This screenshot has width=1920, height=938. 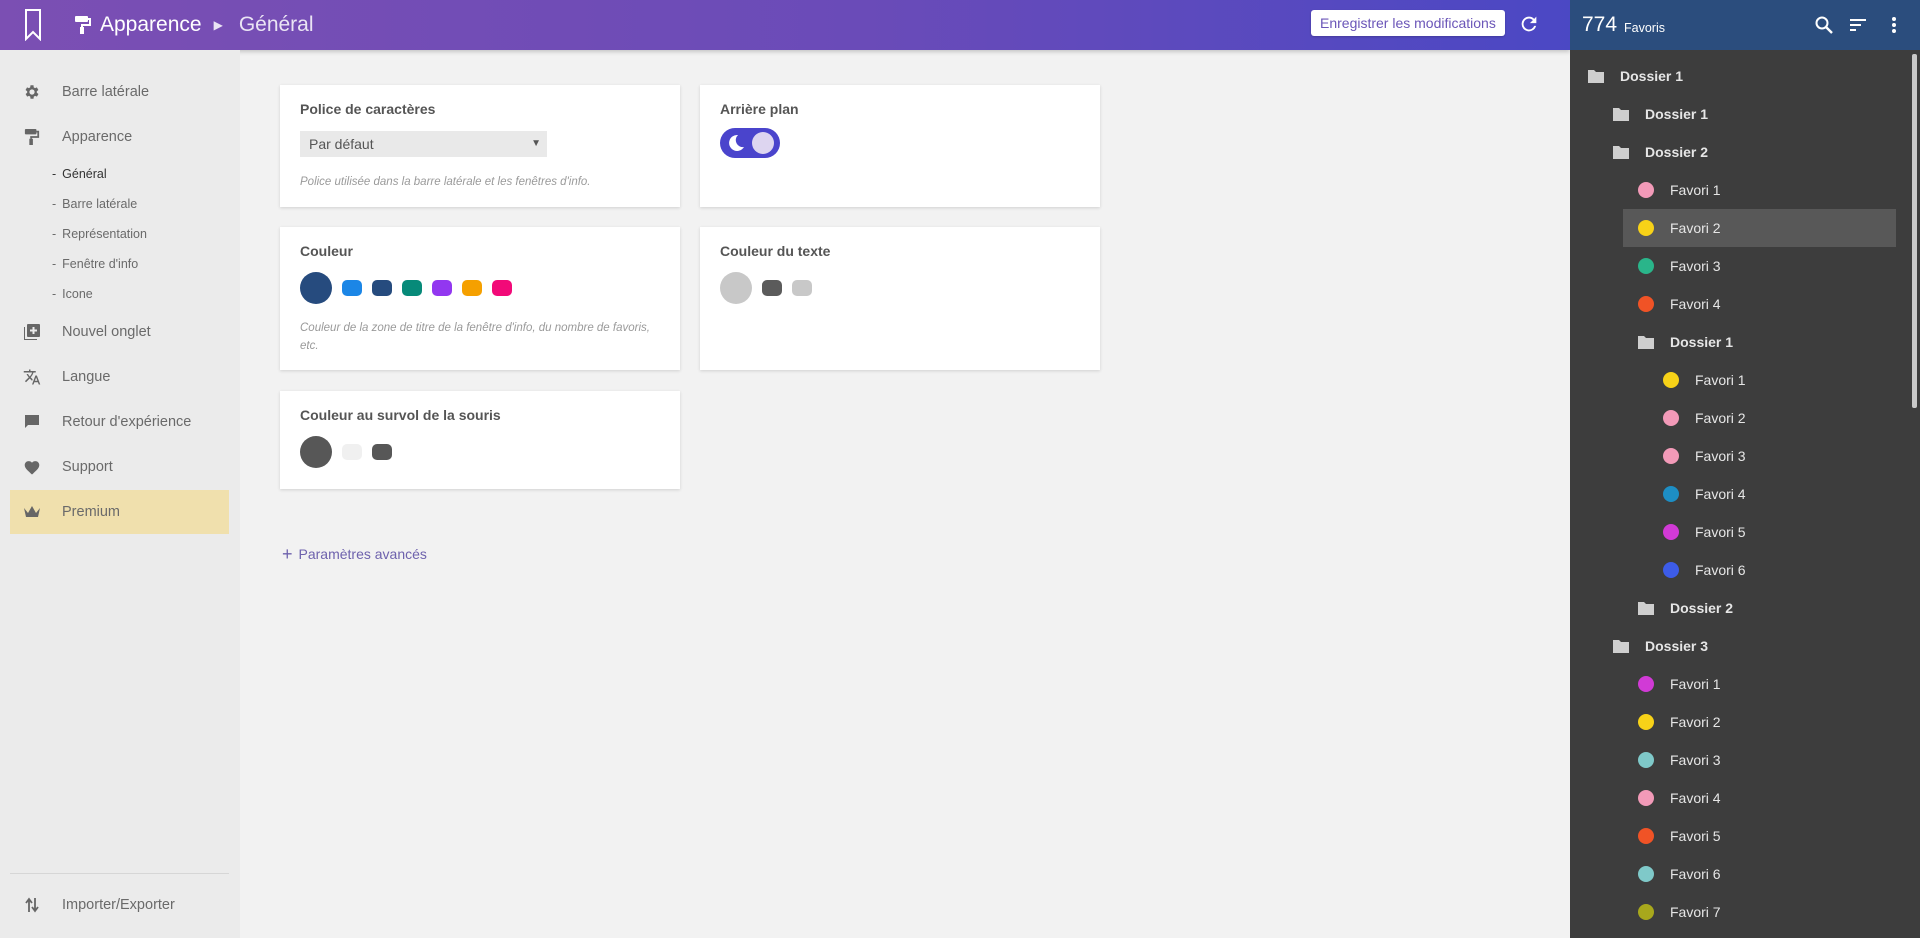 I want to click on nav-item-new-tab: Nouvel onglet, so click(x=119, y=332).